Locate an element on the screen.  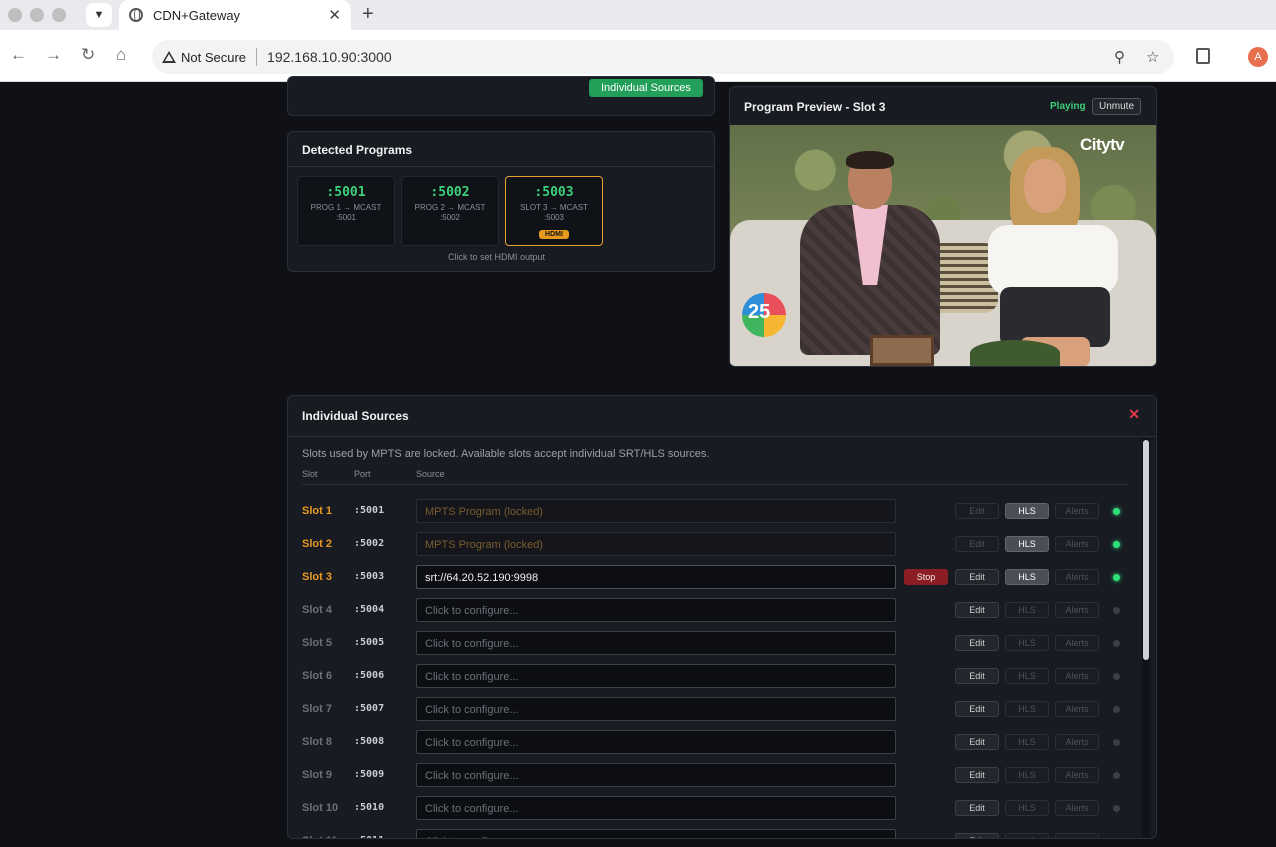
program-mcast-port: :5001 is located at coordinates (346, 217).